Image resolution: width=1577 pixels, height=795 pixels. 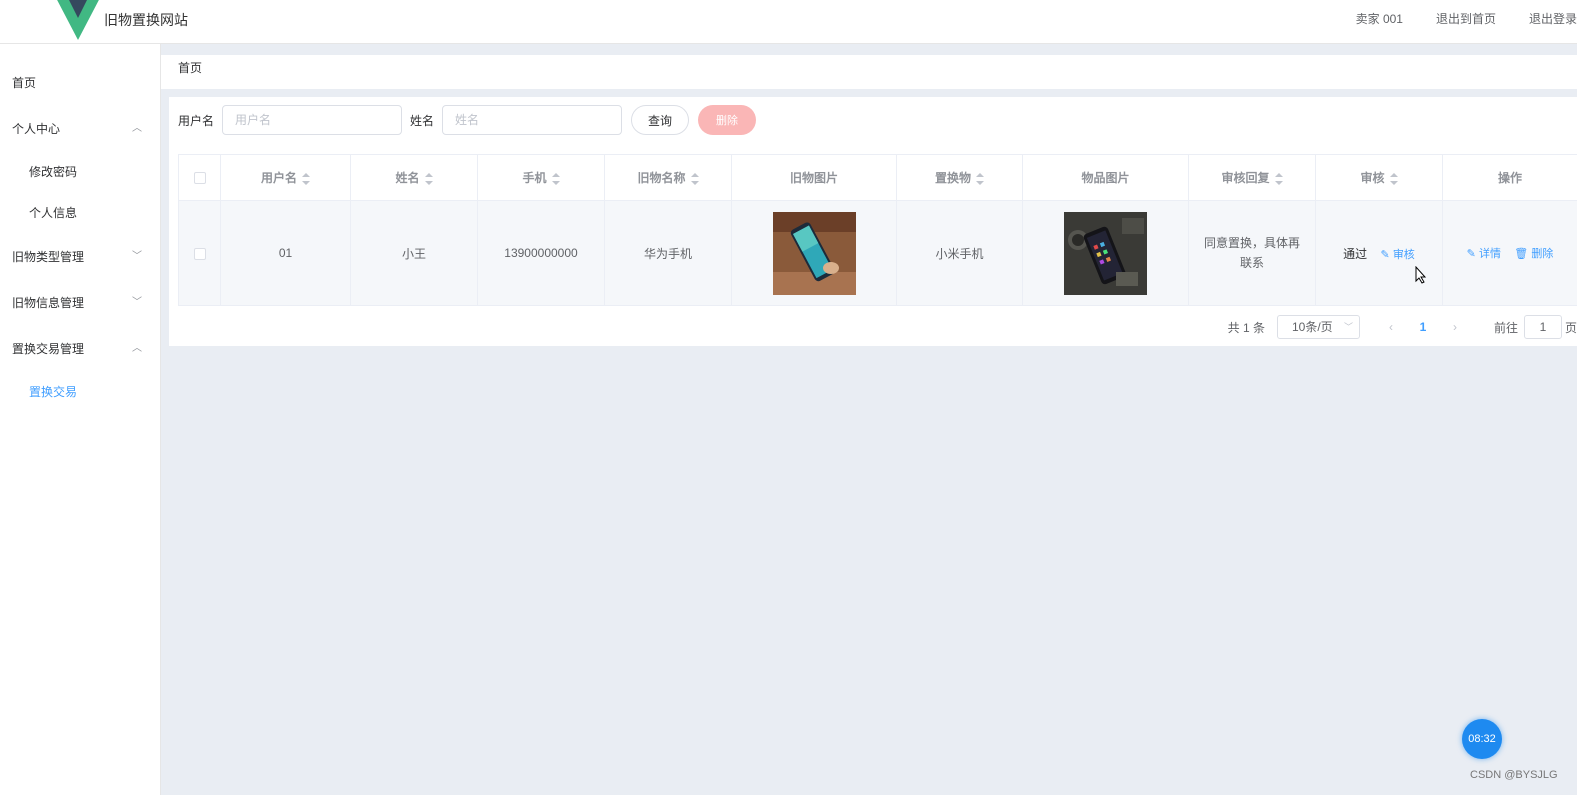 I want to click on sidebar-item-exchange-management: 置换交易管理 ︿, so click(x=80, y=349).